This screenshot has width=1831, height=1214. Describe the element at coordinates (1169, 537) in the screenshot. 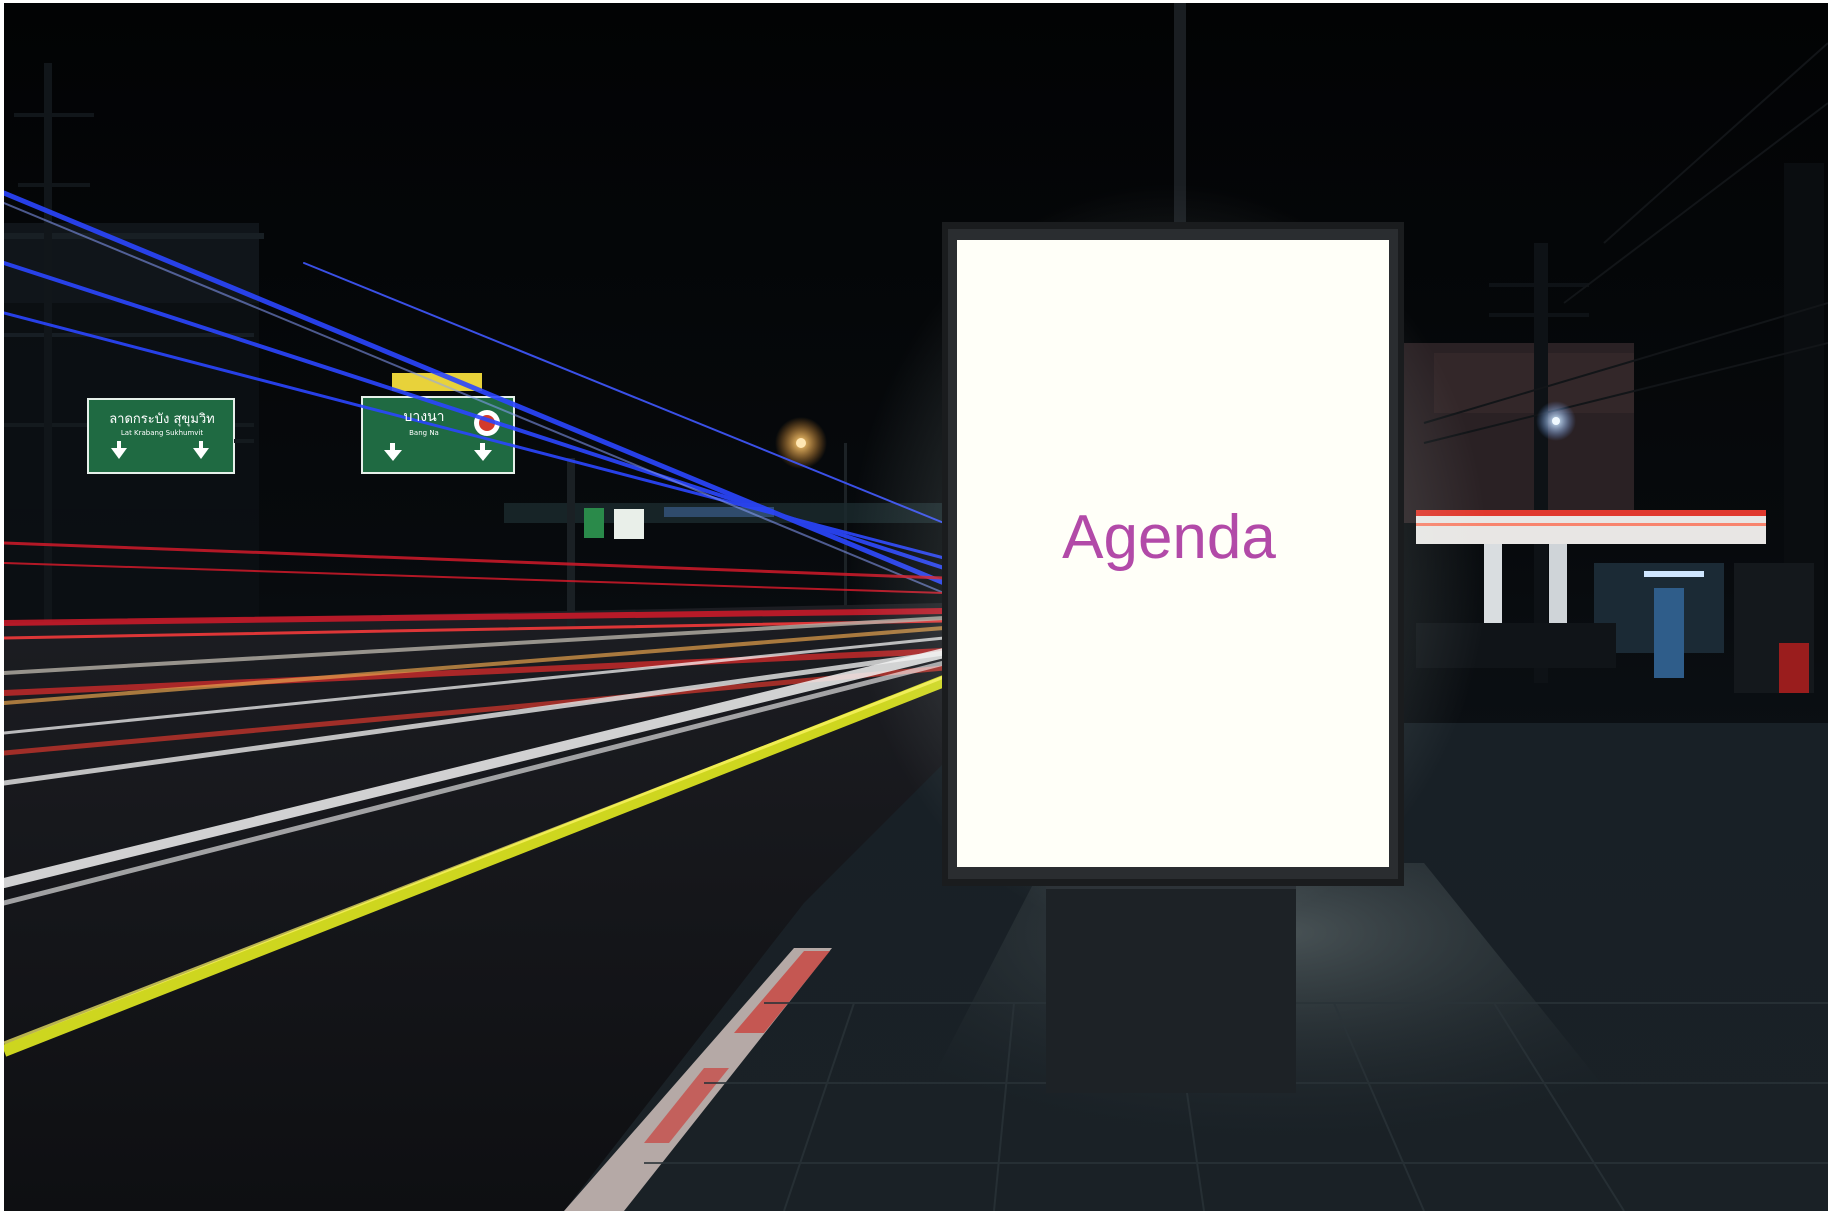

I see `poster-headline: Agenda` at that location.